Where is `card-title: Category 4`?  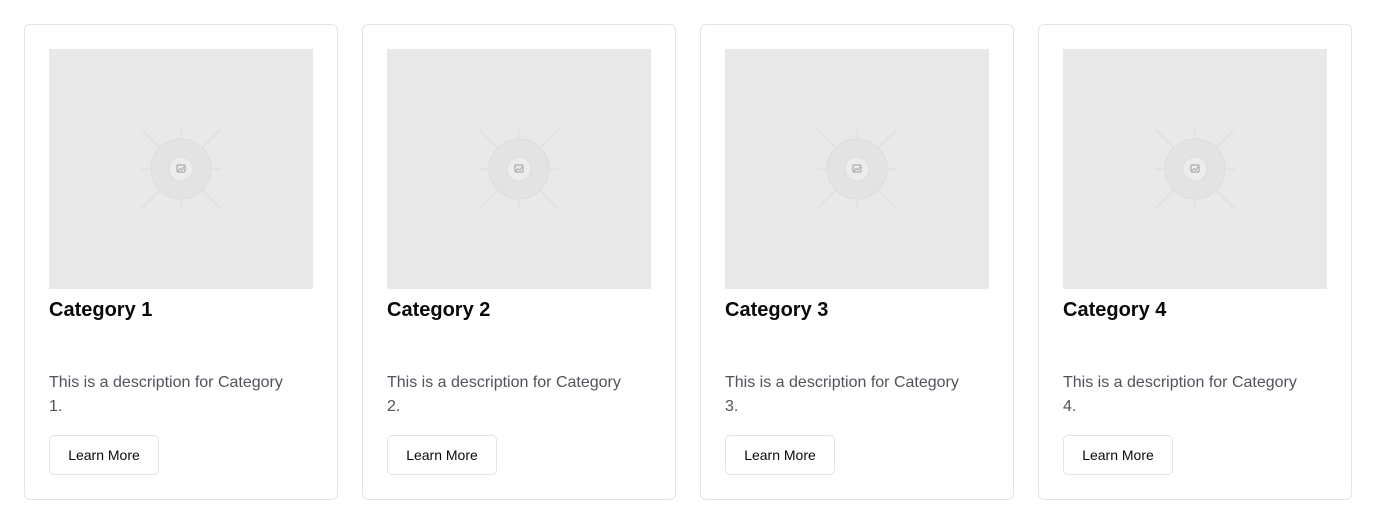 card-title: Category 4 is located at coordinates (1115, 310).